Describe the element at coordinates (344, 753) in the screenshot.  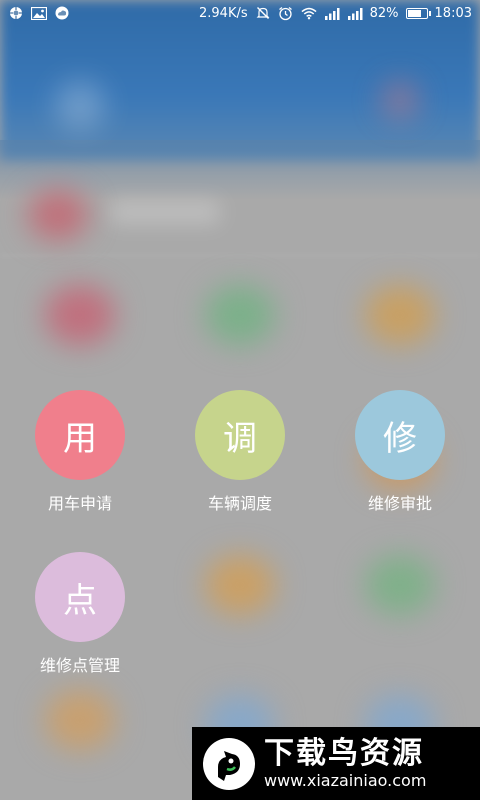
I see `watermark-title: 下载鸟资源` at that location.